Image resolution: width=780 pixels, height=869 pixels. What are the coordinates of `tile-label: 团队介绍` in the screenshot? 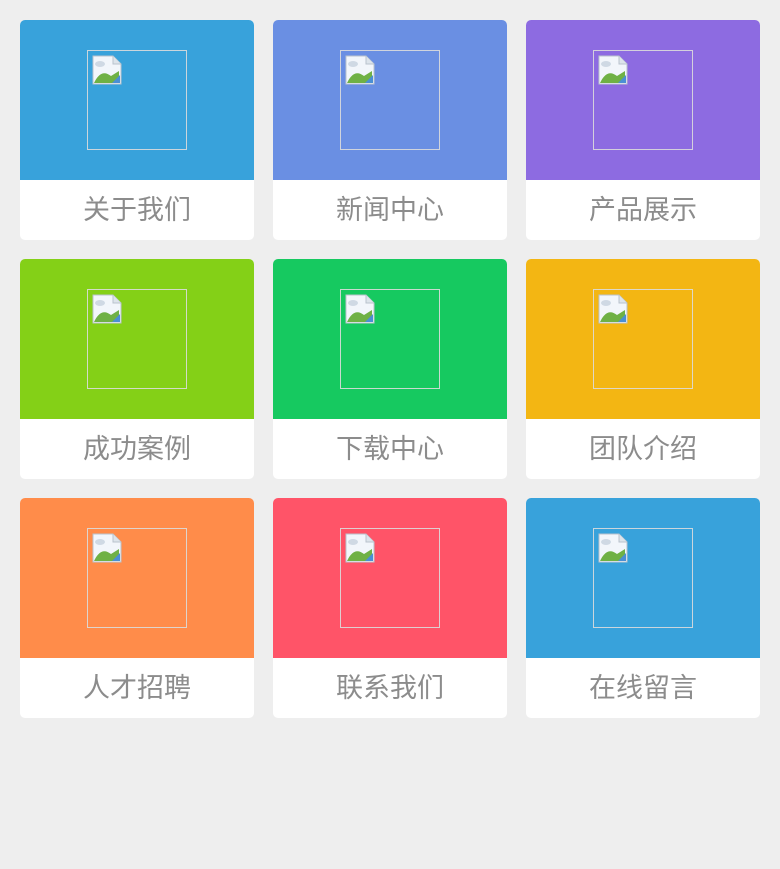 It's located at (643, 449).